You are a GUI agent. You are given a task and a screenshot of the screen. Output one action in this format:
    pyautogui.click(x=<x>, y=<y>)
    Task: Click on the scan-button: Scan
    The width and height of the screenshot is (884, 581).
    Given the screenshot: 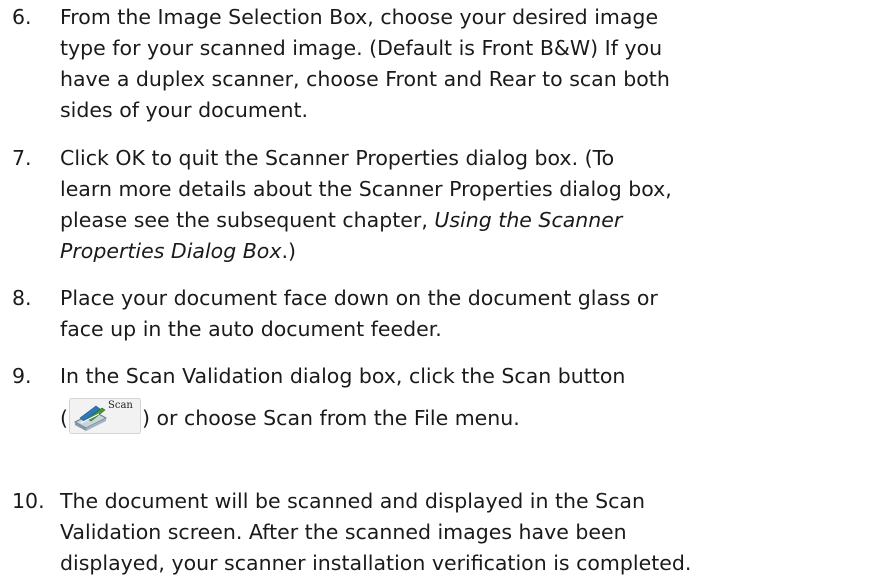 What is the action you would take?
    pyautogui.click(x=105, y=416)
    